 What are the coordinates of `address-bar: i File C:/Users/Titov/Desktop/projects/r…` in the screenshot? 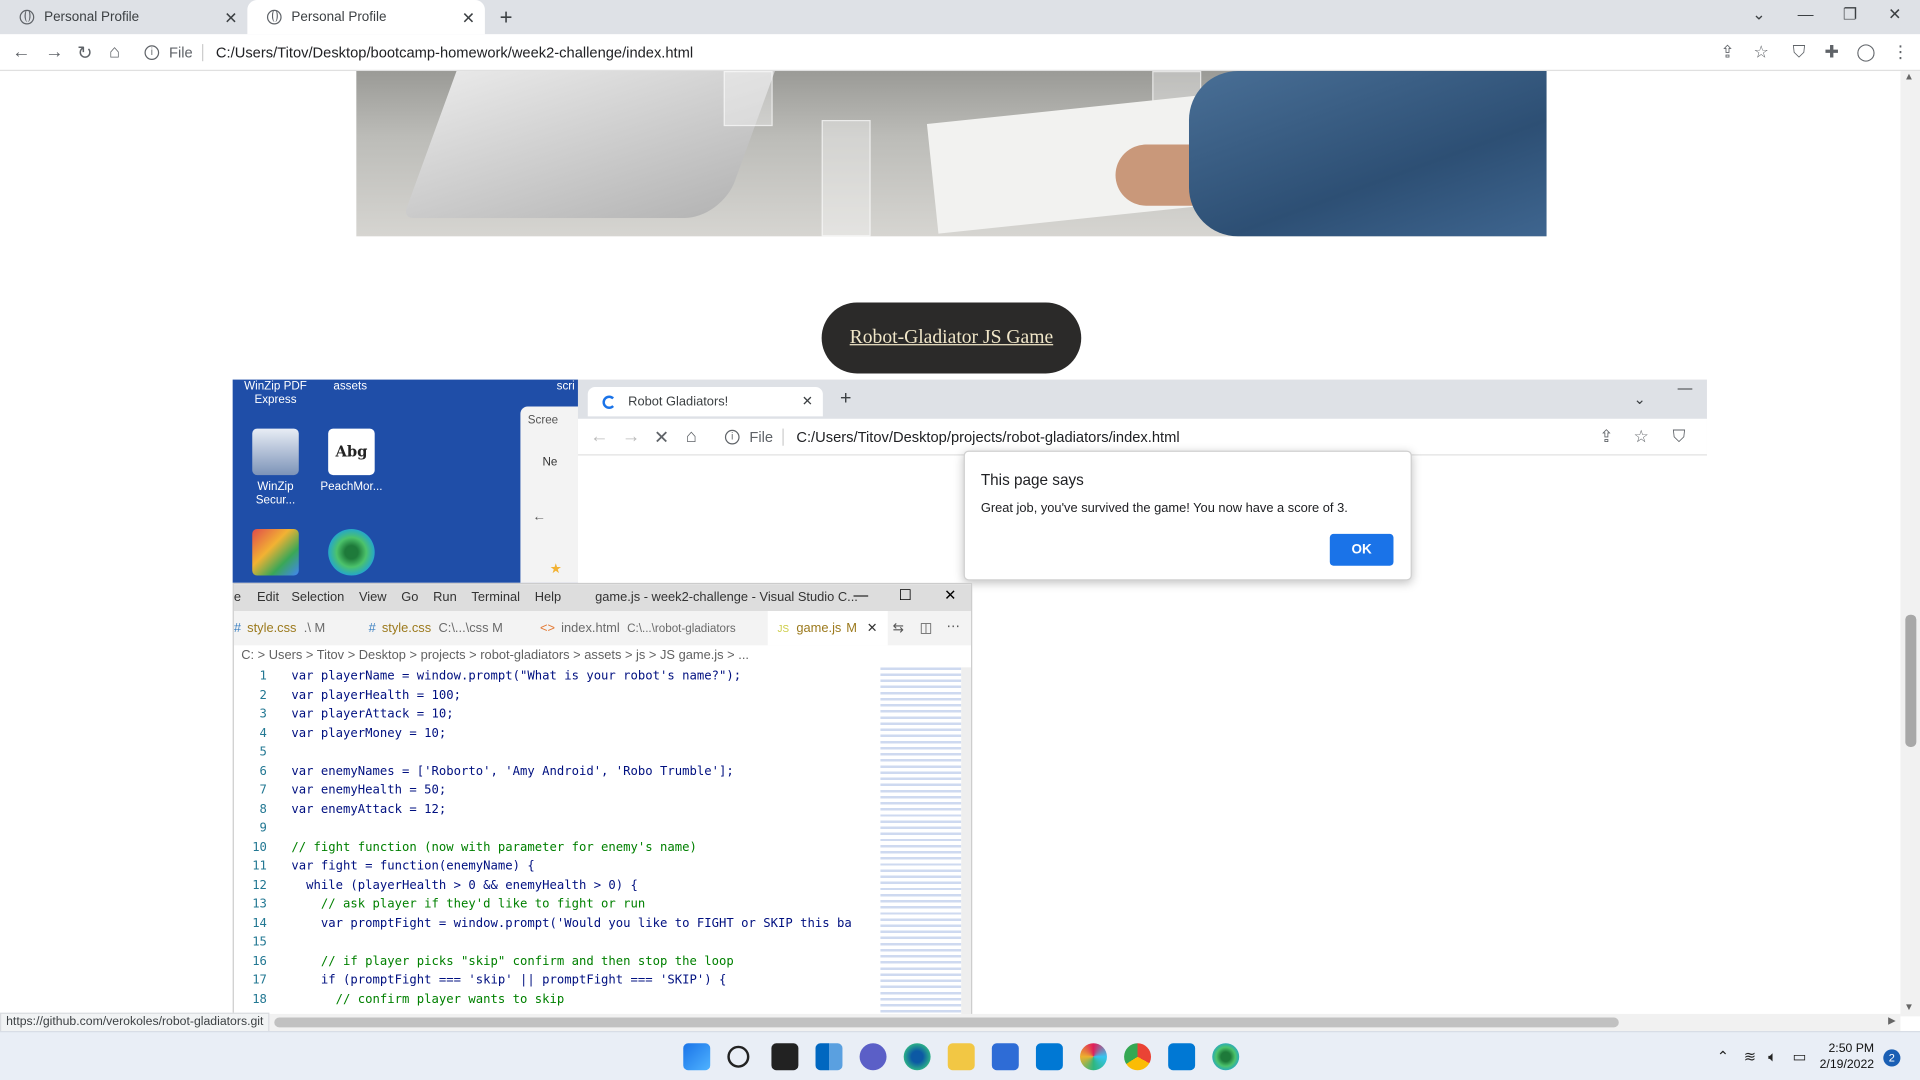 It's located at (1153, 437).